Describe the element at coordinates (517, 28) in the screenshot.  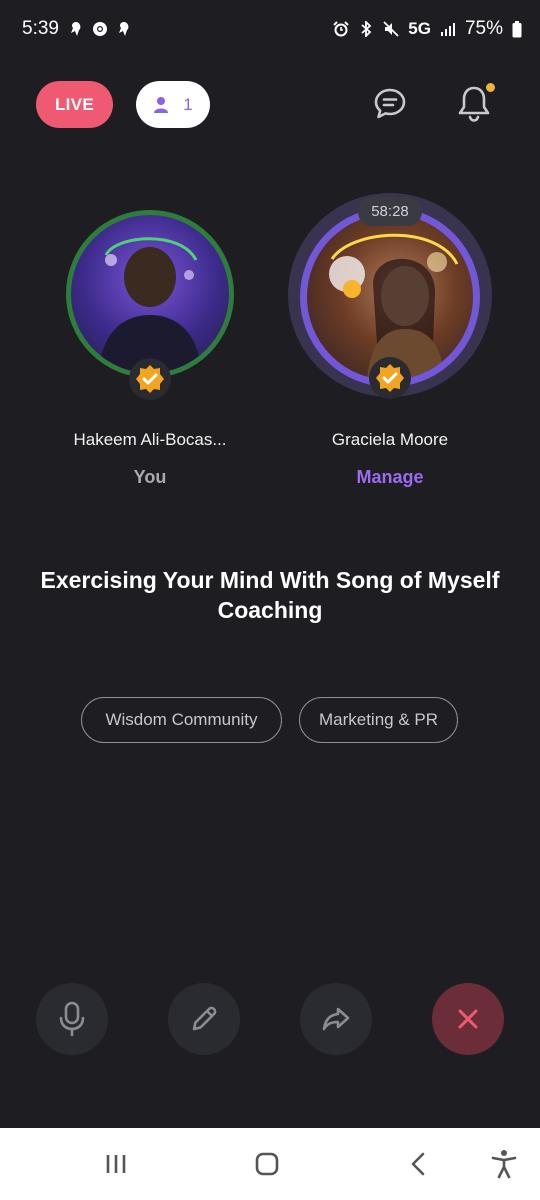
I see `battery-icon` at that location.